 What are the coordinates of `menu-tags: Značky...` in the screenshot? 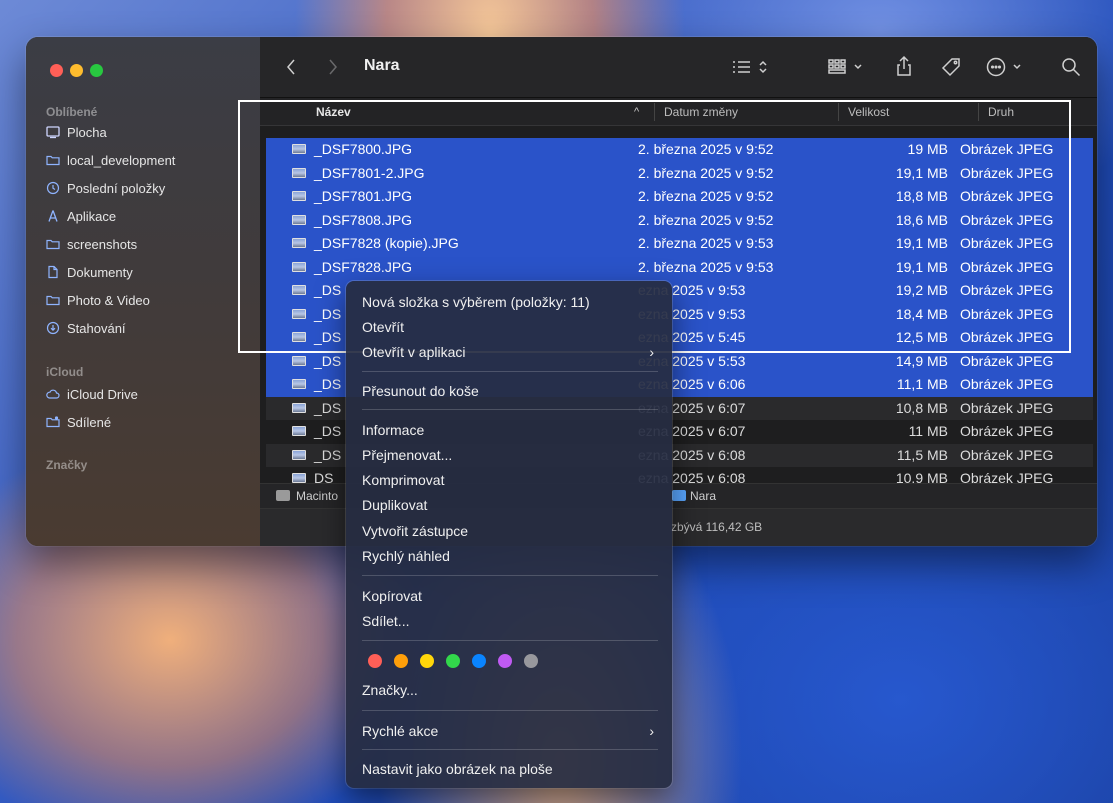 It's located at (512, 690).